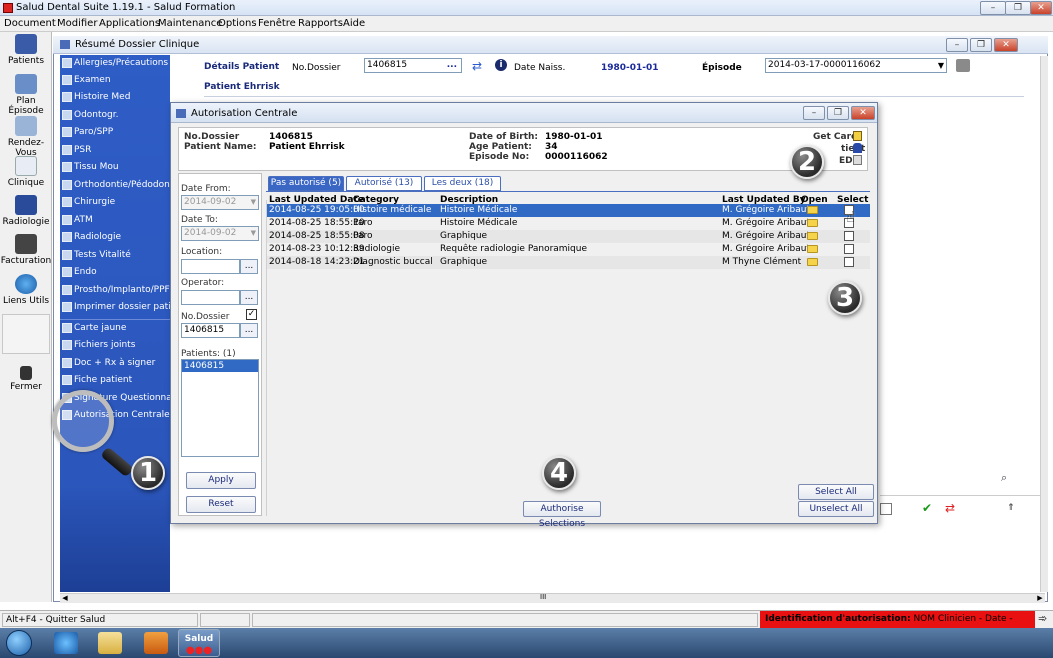  Describe the element at coordinates (190, 23) in the screenshot. I see `menu-maintenance: Maintenance` at that location.